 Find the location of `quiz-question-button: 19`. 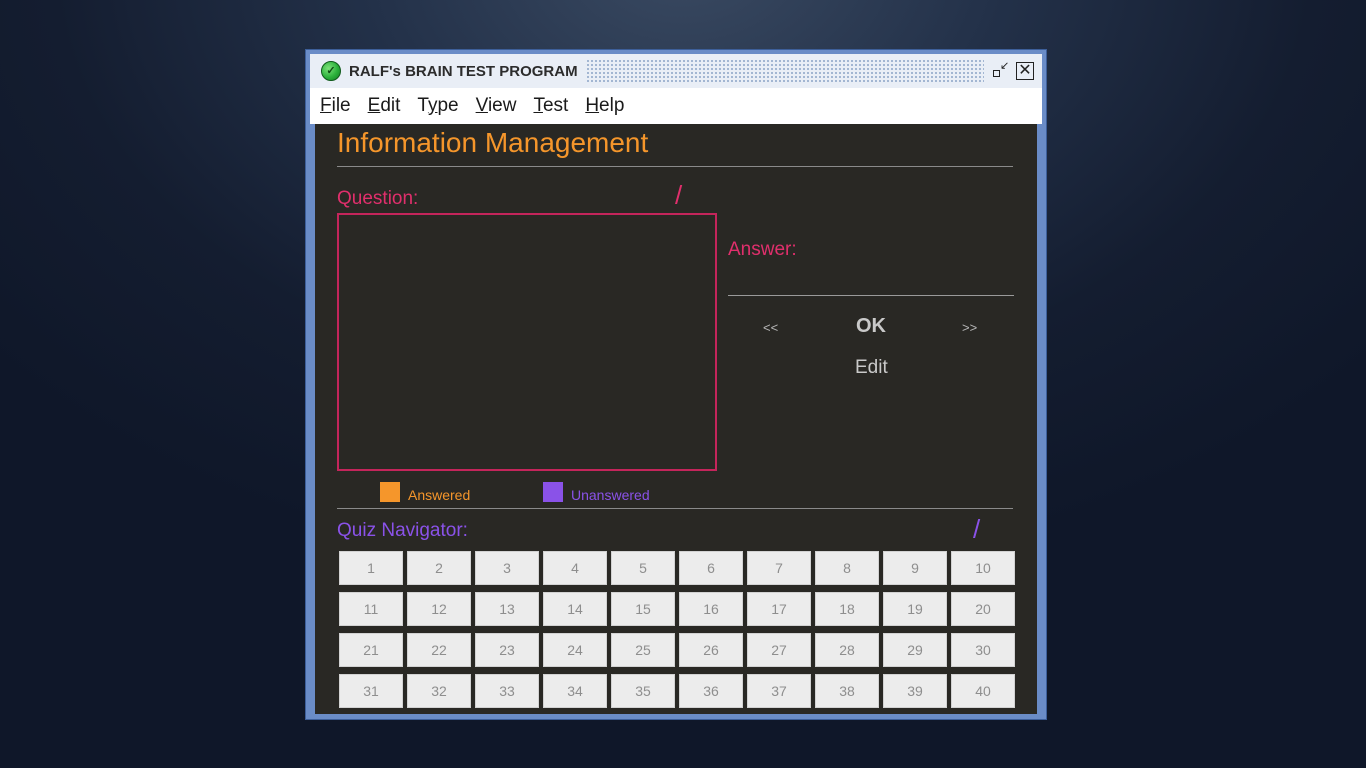

quiz-question-button: 19 is located at coordinates (915, 609).